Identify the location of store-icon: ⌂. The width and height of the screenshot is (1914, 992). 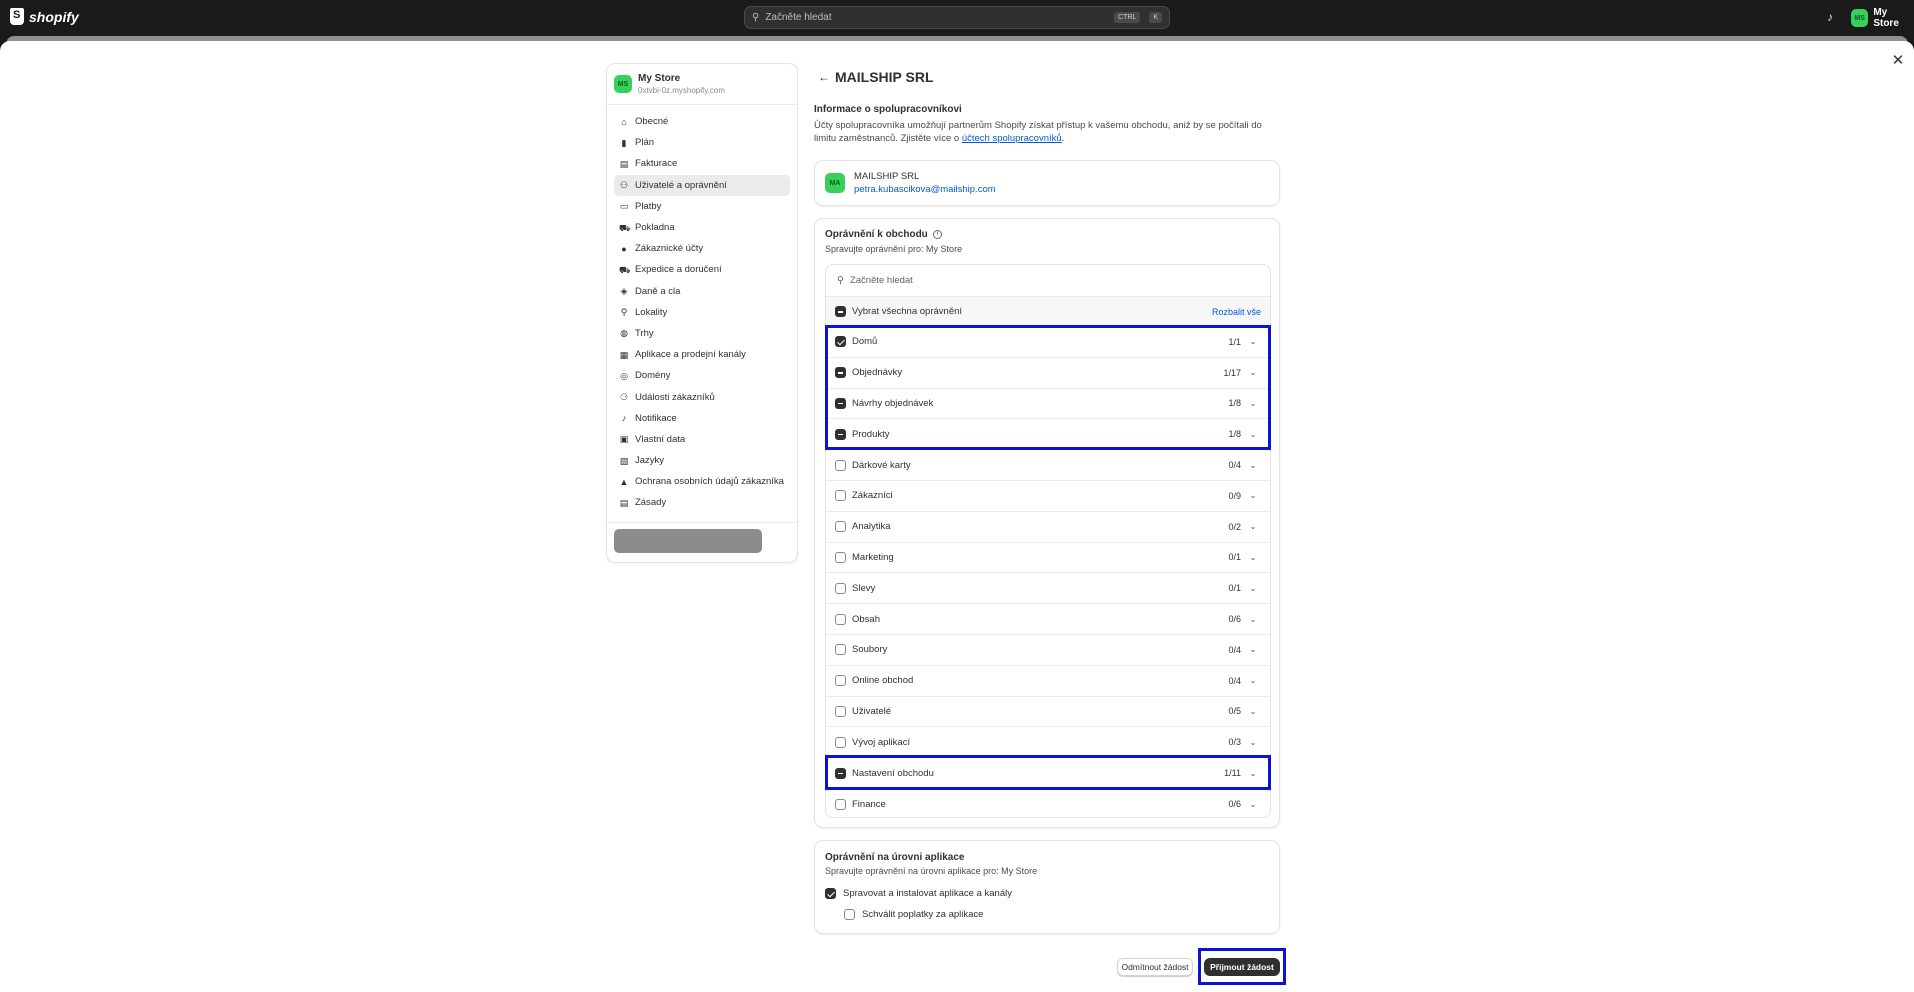
(624, 121).